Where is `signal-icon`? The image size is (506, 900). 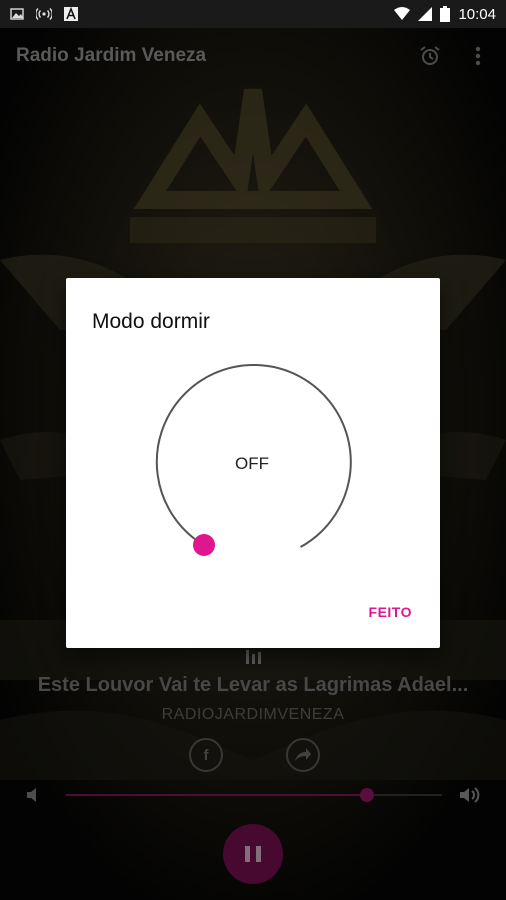
signal-icon is located at coordinates (425, 14).